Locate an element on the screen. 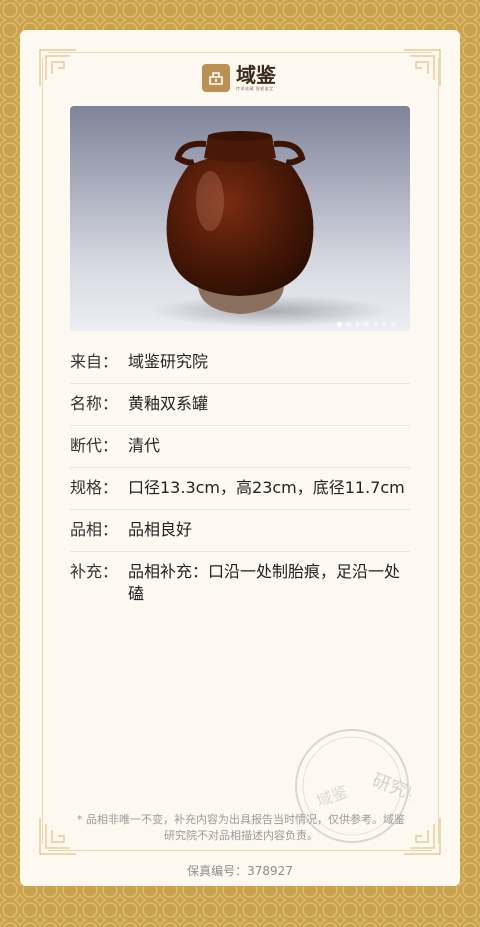 This screenshot has width=480, height=927. brand-tagline: 传承收藏 智能鉴定 is located at coordinates (255, 88).